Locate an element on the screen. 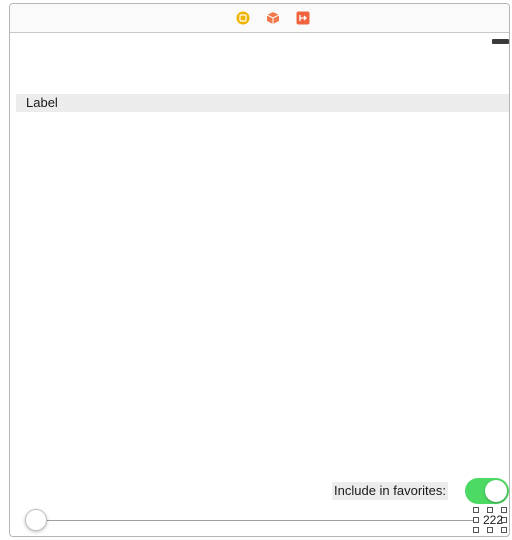  favorites-toggle is located at coordinates (487, 491).